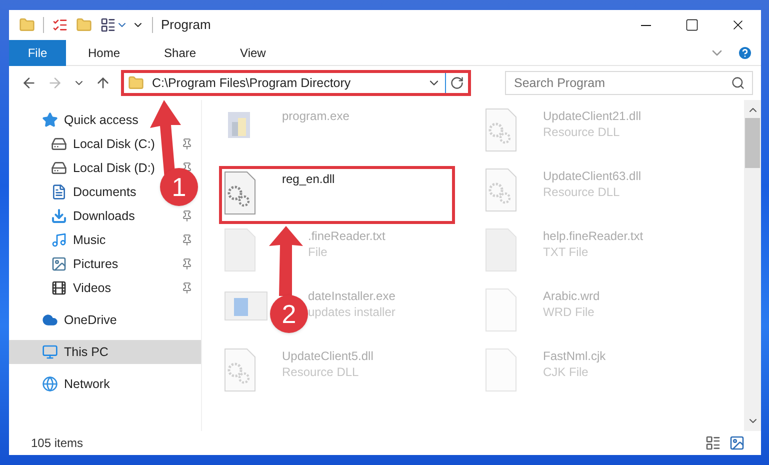  Describe the element at coordinates (737, 443) in the screenshot. I see `large-icons-view-icon` at that location.